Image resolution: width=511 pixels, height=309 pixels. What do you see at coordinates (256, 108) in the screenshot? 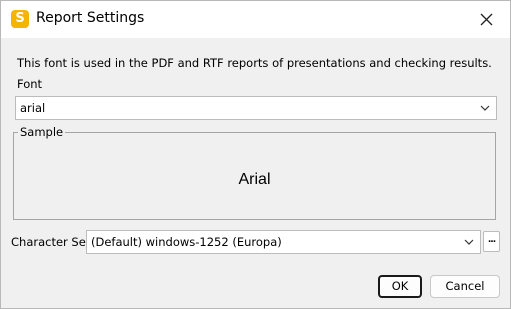
I see `font-select: arial` at bounding box center [256, 108].